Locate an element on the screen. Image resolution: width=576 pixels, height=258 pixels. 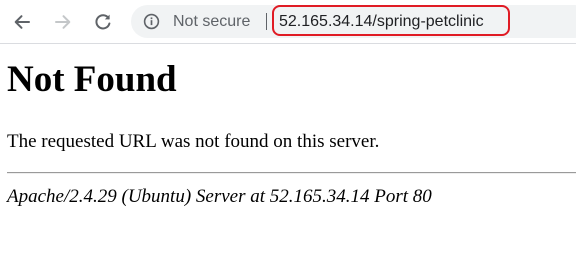
omnibox-separator is located at coordinates (266, 21).